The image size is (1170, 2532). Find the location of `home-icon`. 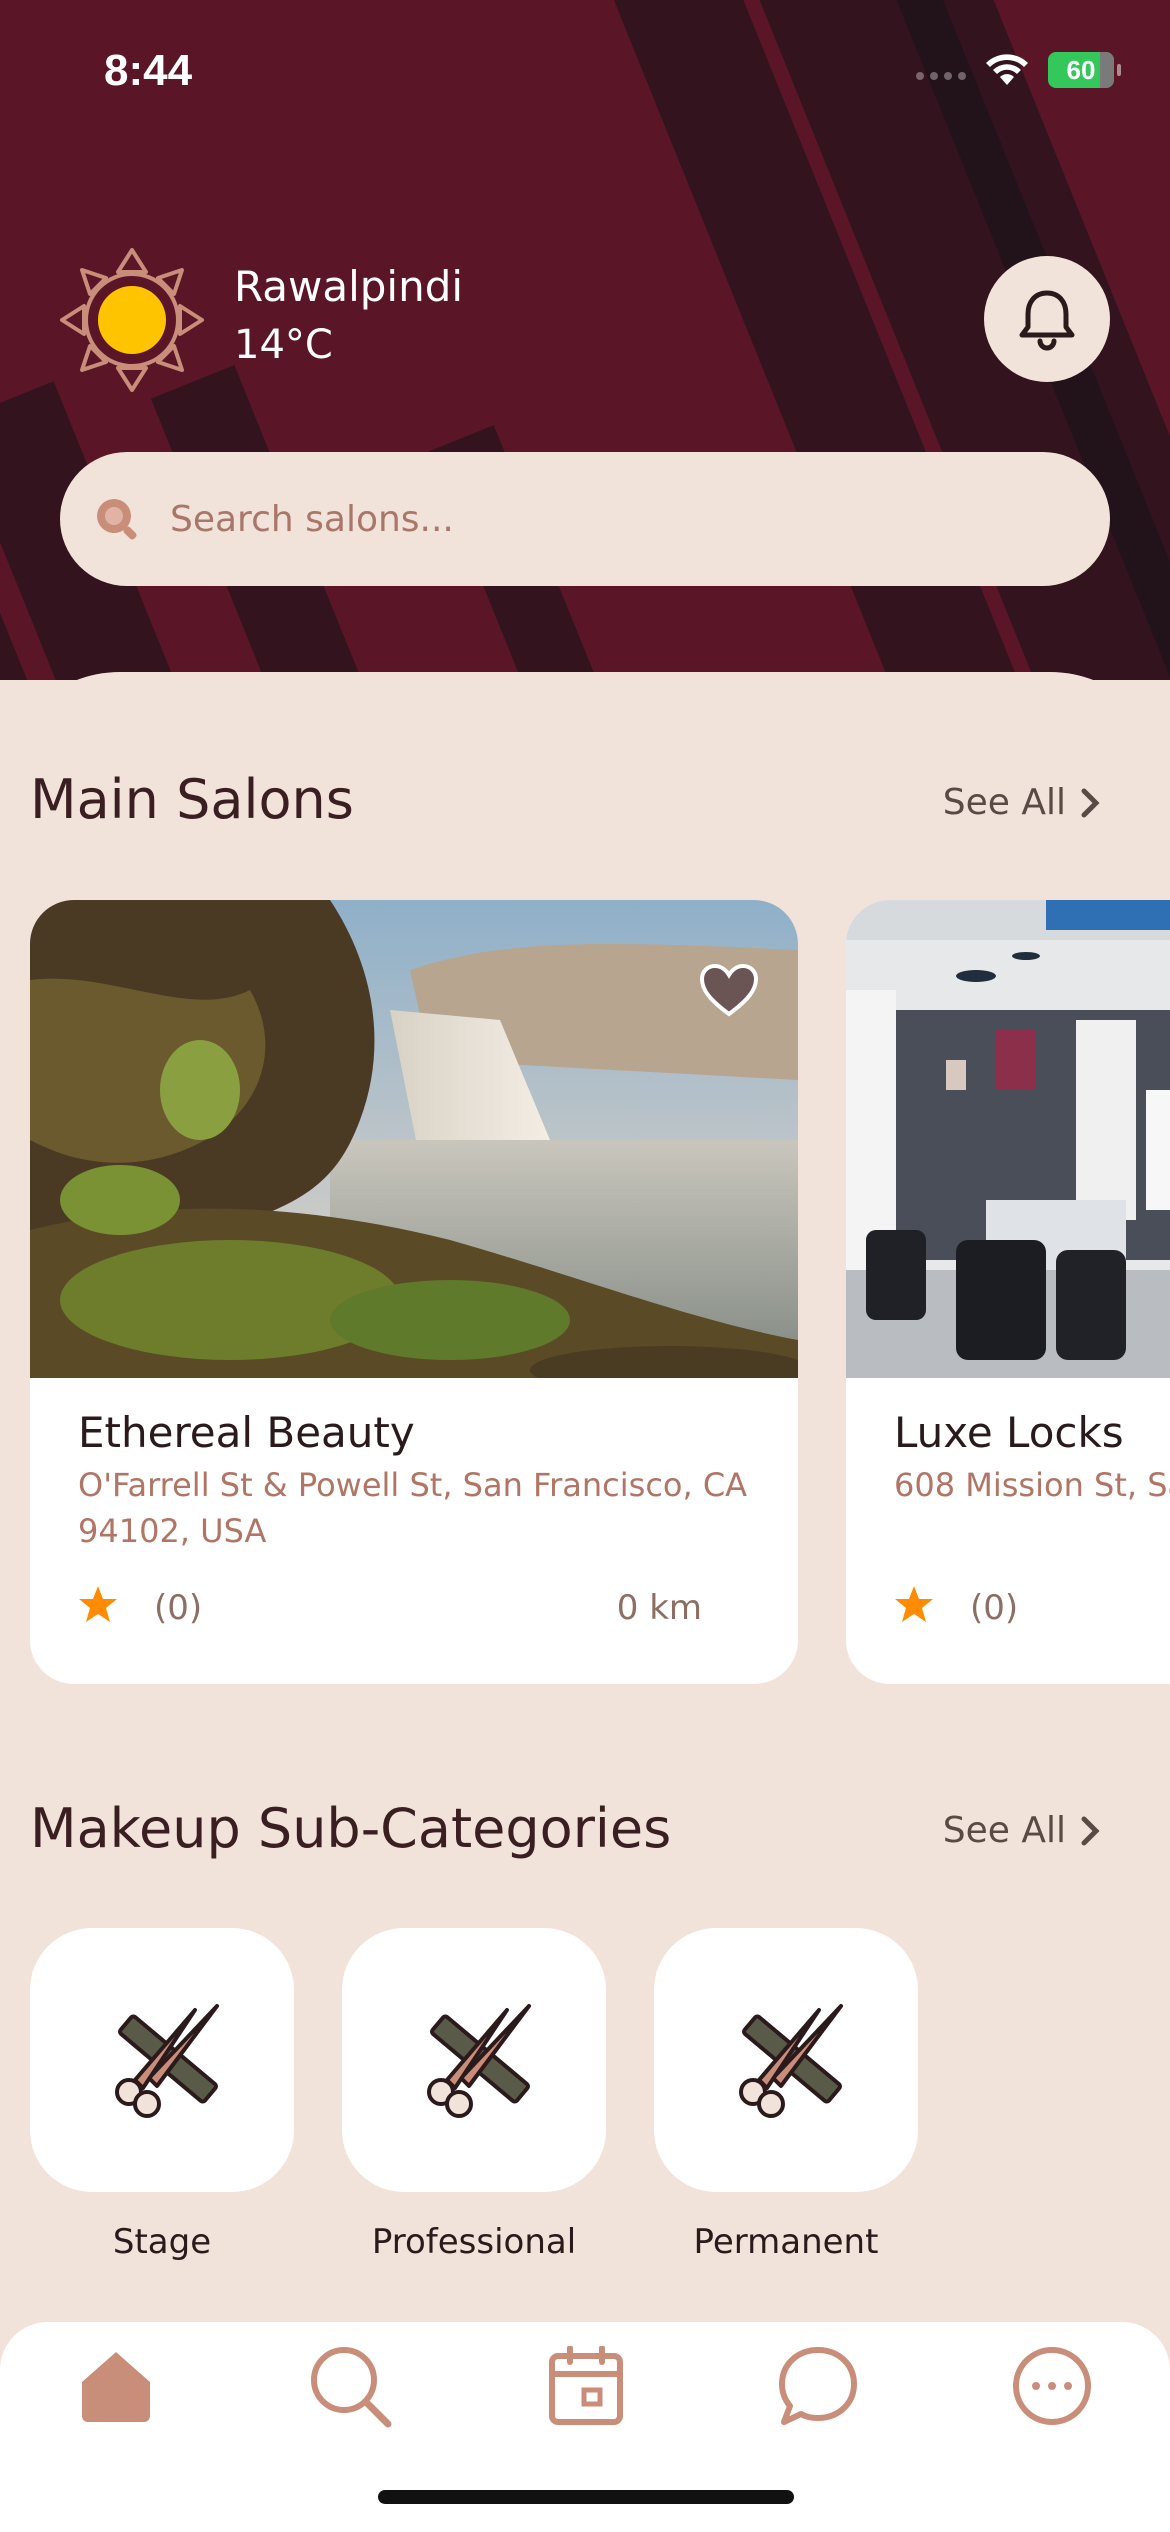

home-icon is located at coordinates (116, 2387).